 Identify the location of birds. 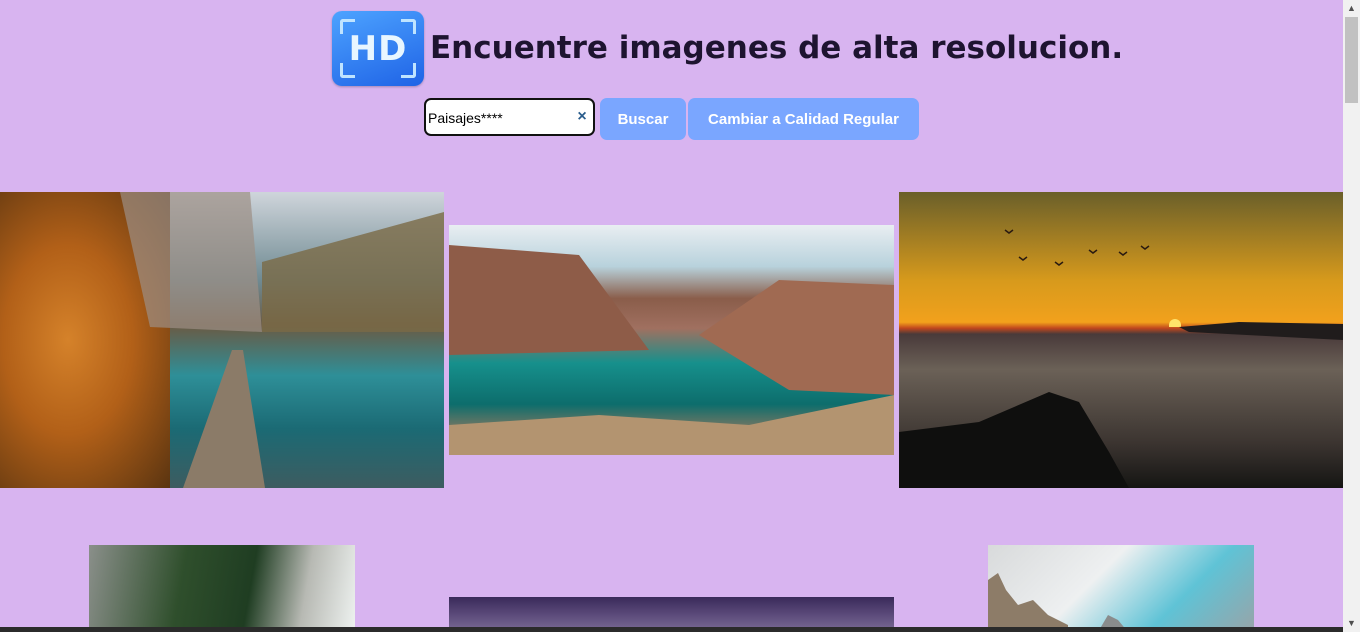
(1077, 247).